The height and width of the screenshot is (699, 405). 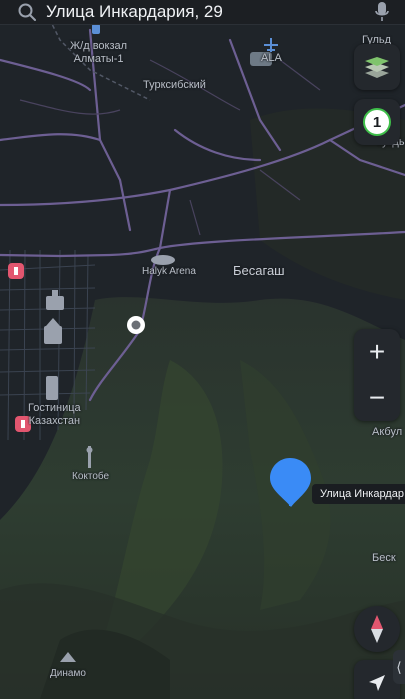 I want to click on label-besk: Беск, so click(x=384, y=558).